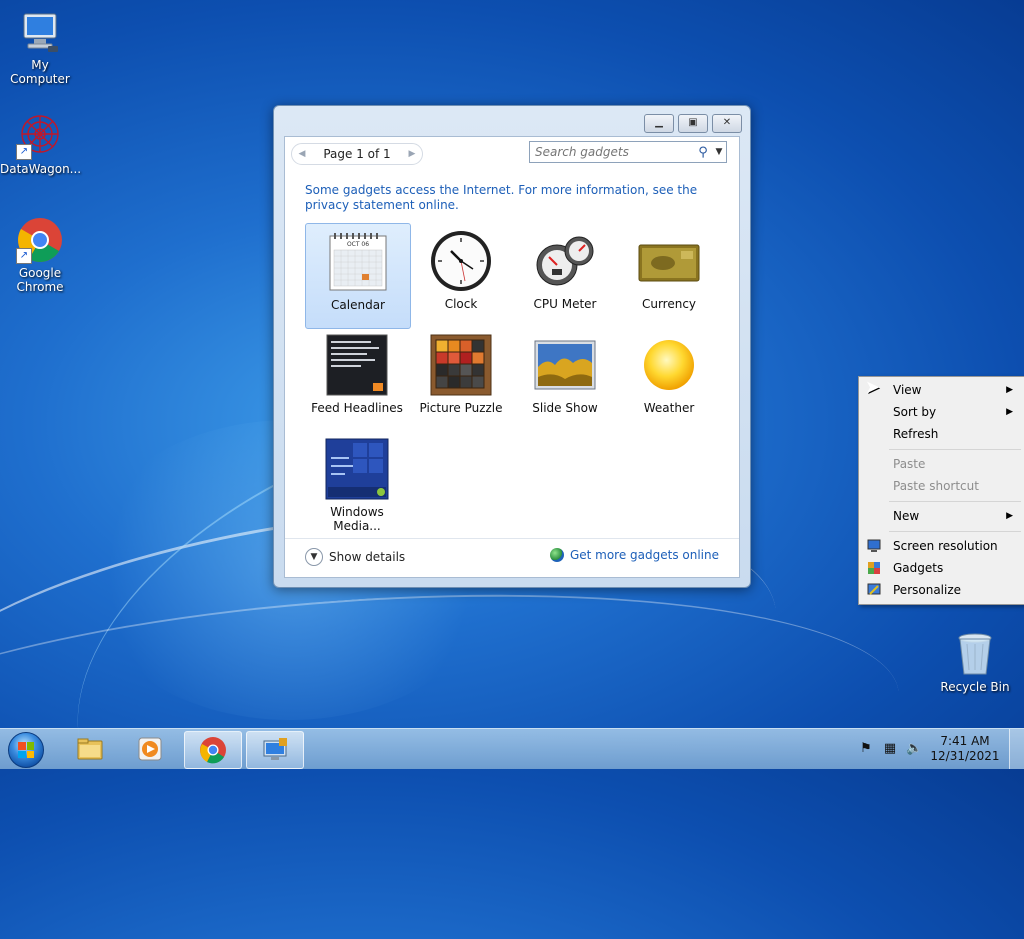 This screenshot has width=1024, height=939. I want to click on menu-item-label: Sort by, so click(915, 412).